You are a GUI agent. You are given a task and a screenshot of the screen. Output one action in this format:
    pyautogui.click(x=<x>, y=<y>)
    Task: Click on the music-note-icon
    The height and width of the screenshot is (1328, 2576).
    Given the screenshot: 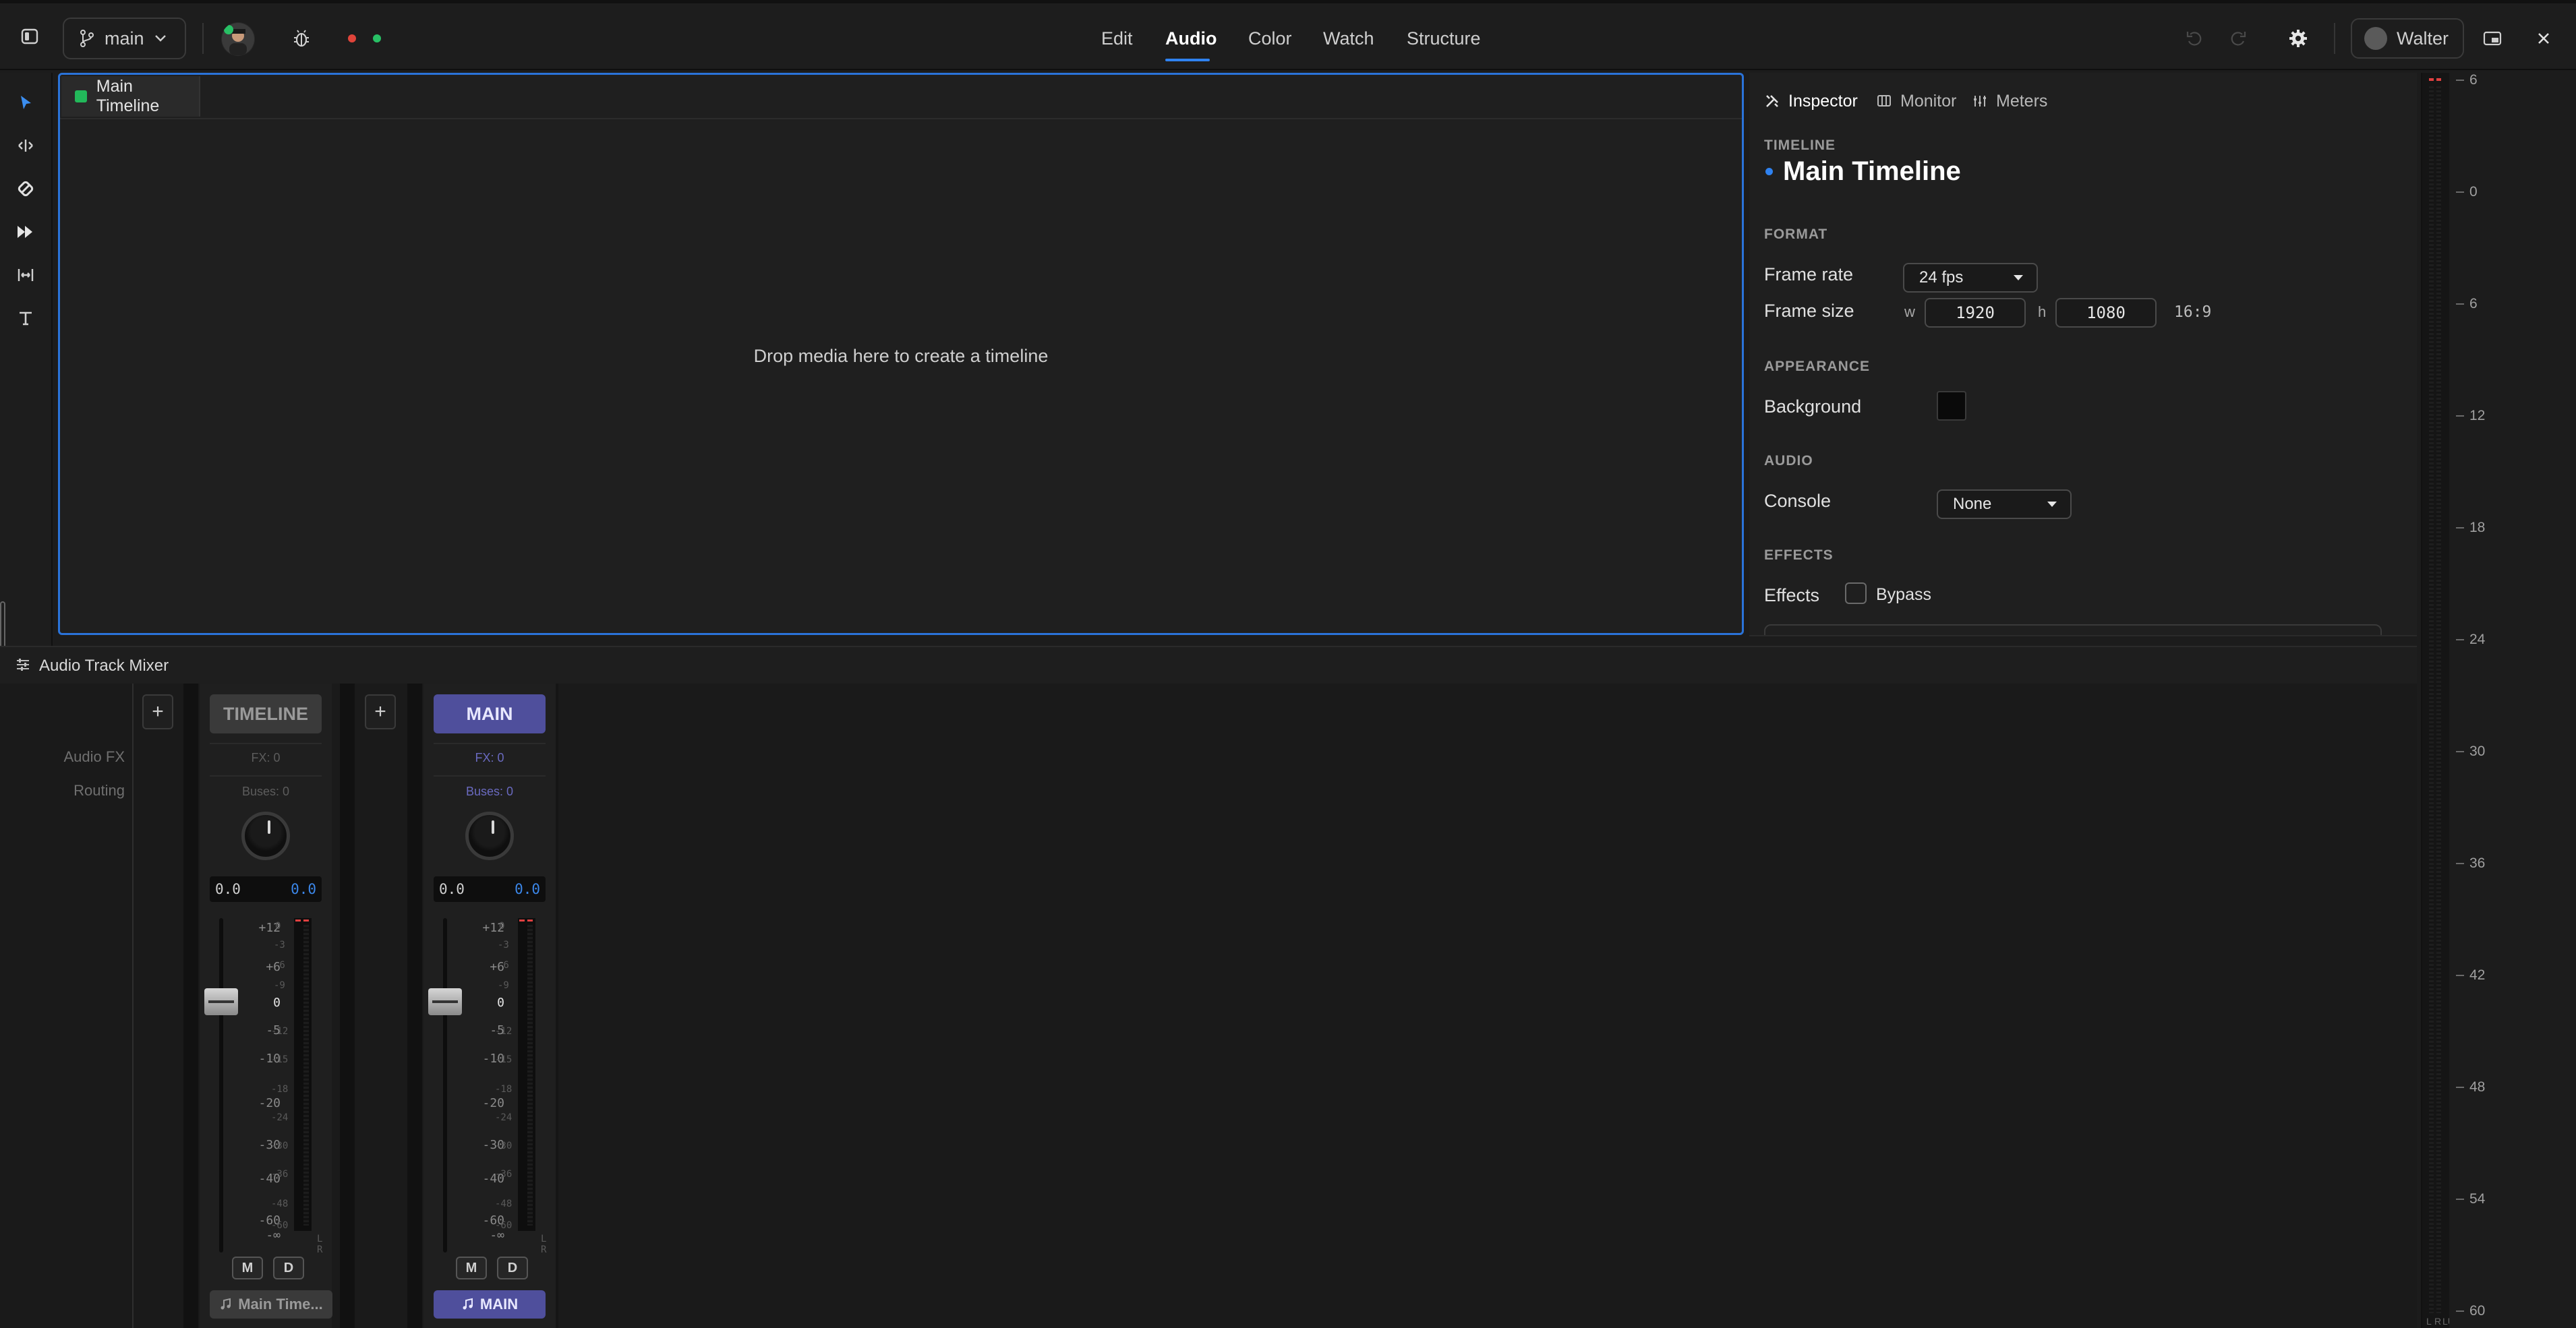 What is the action you would take?
    pyautogui.click(x=468, y=1304)
    